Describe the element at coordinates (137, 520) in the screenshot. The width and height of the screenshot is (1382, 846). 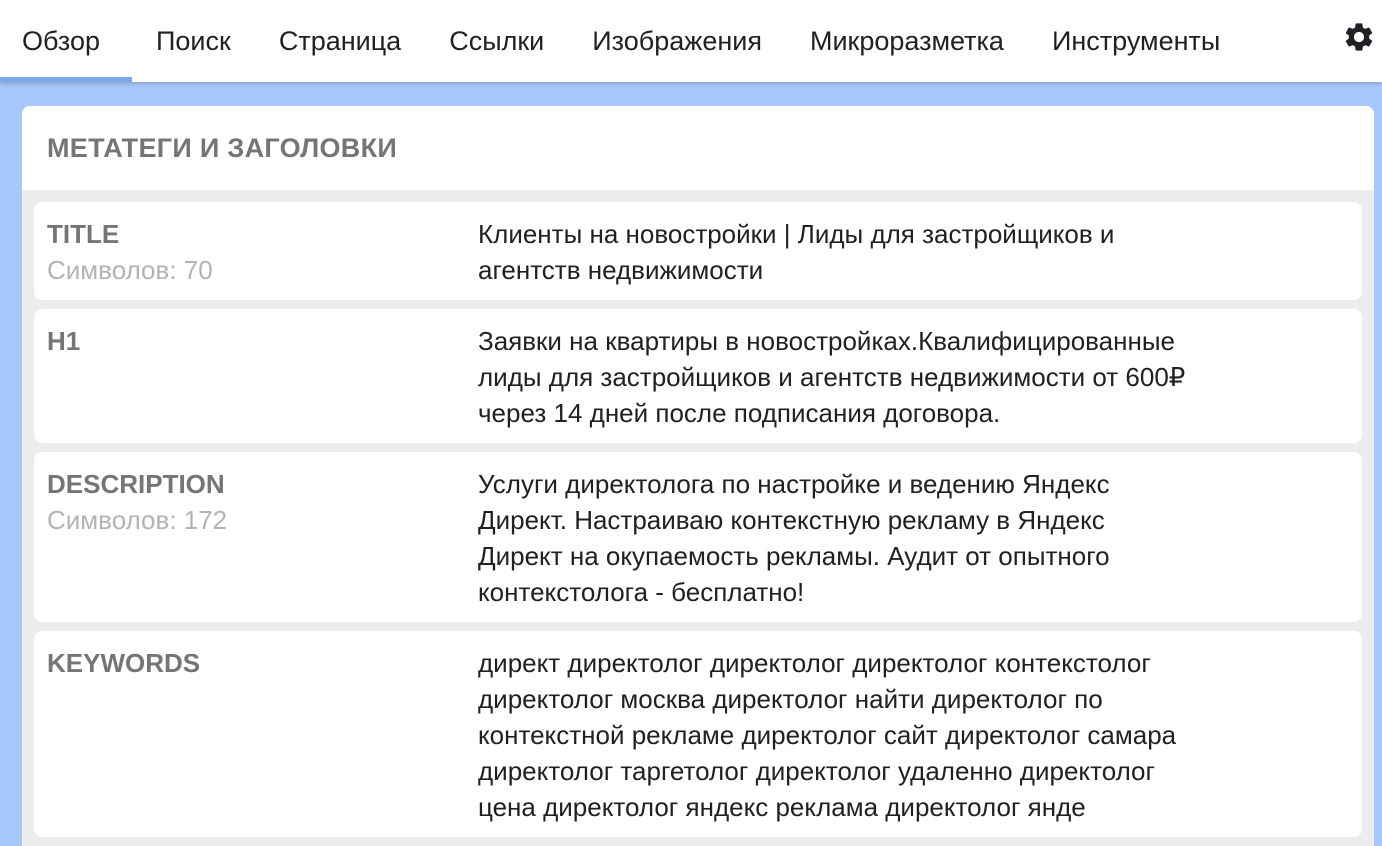
I see `char-count: Символов: 172` at that location.